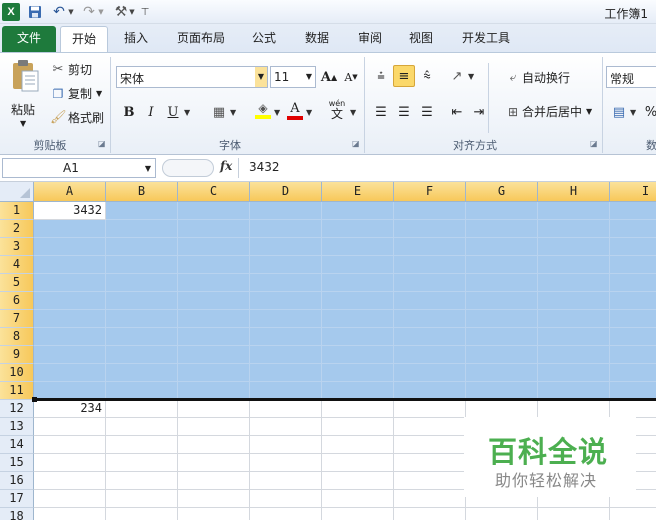 This screenshot has width=656, height=520. Describe the element at coordinates (142, 192) in the screenshot. I see `column-header-b: B` at that location.